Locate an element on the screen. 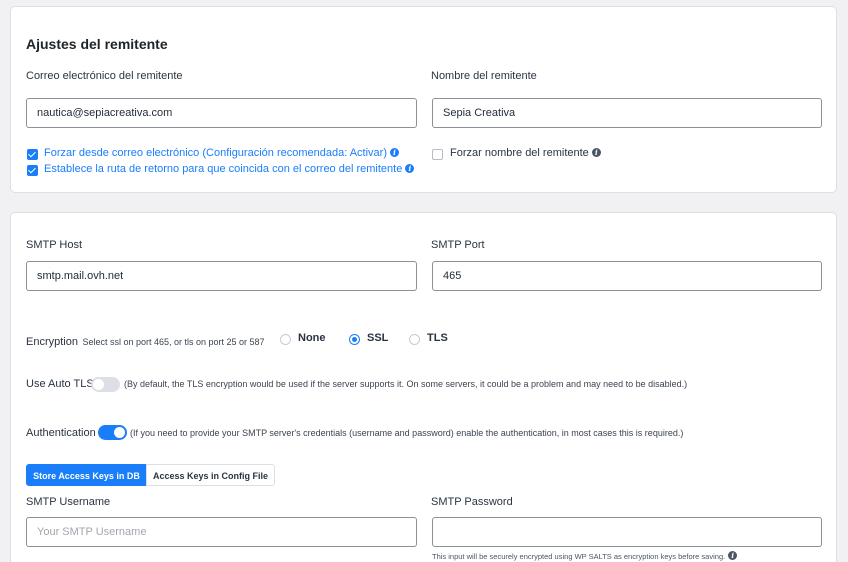  encryption-none-label: None is located at coordinates (312, 338).